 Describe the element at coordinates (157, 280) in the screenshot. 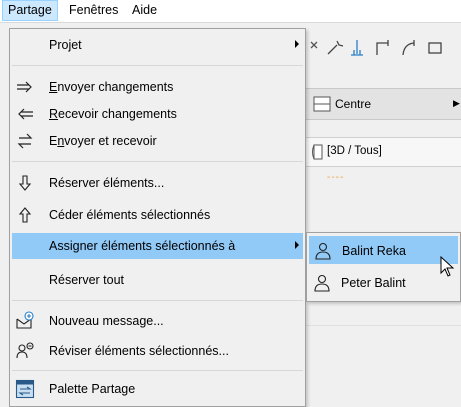

I see `menu-item-reserver-tout: Réserver tout` at that location.